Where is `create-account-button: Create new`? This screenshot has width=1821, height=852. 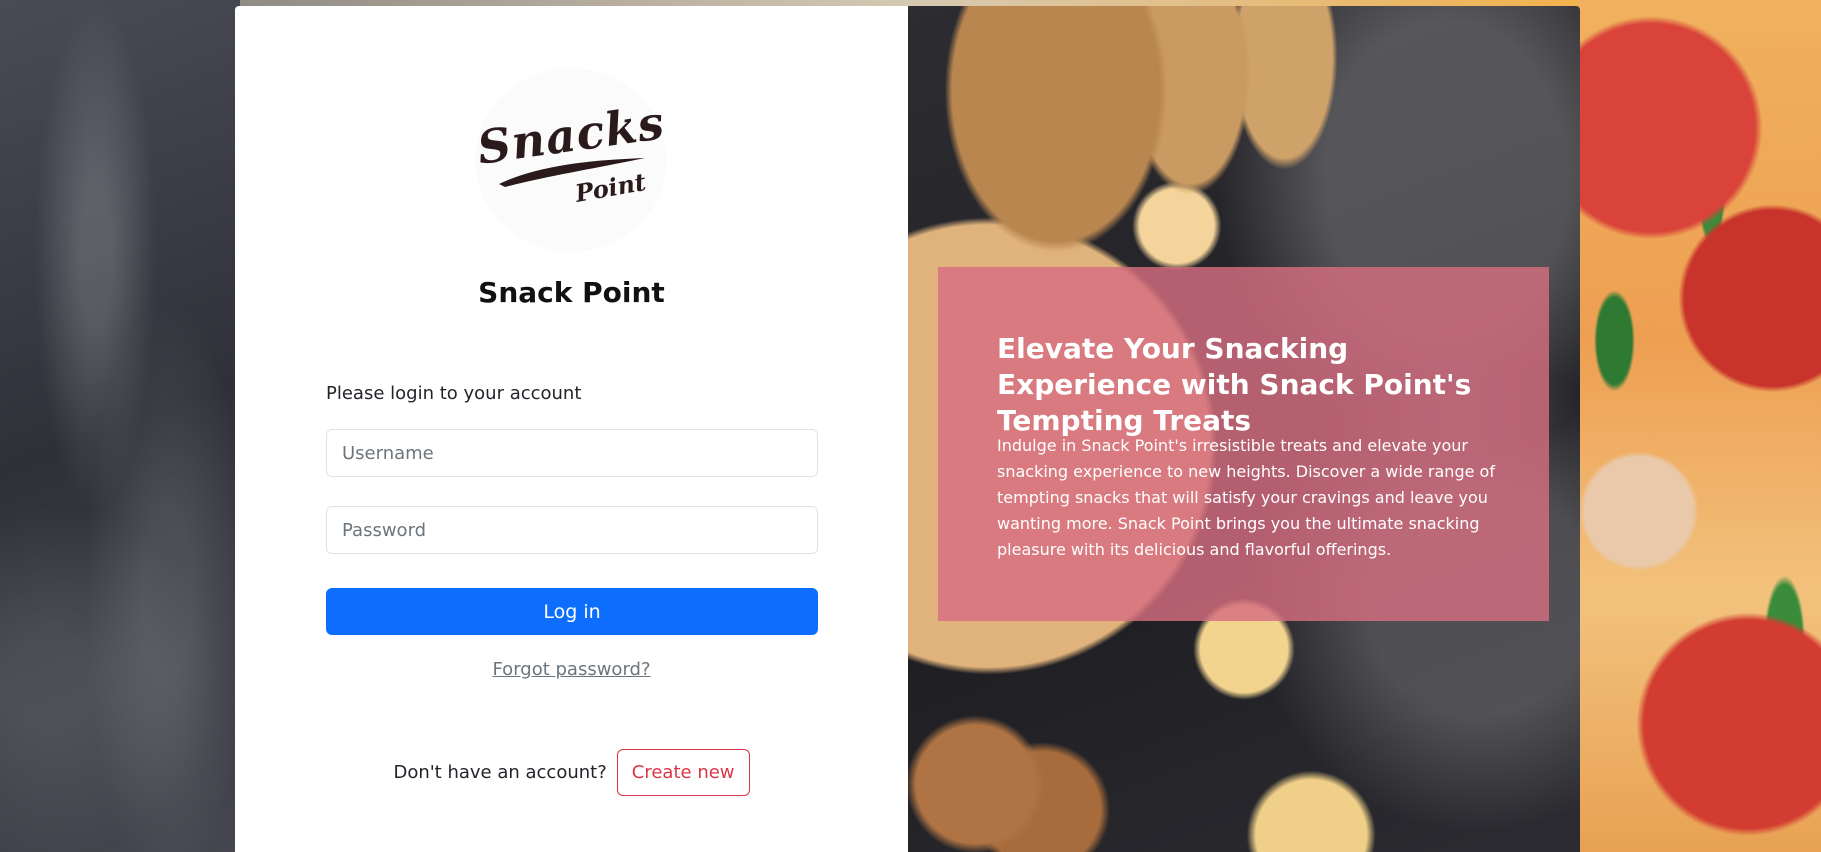 create-account-button: Create new is located at coordinates (683, 772).